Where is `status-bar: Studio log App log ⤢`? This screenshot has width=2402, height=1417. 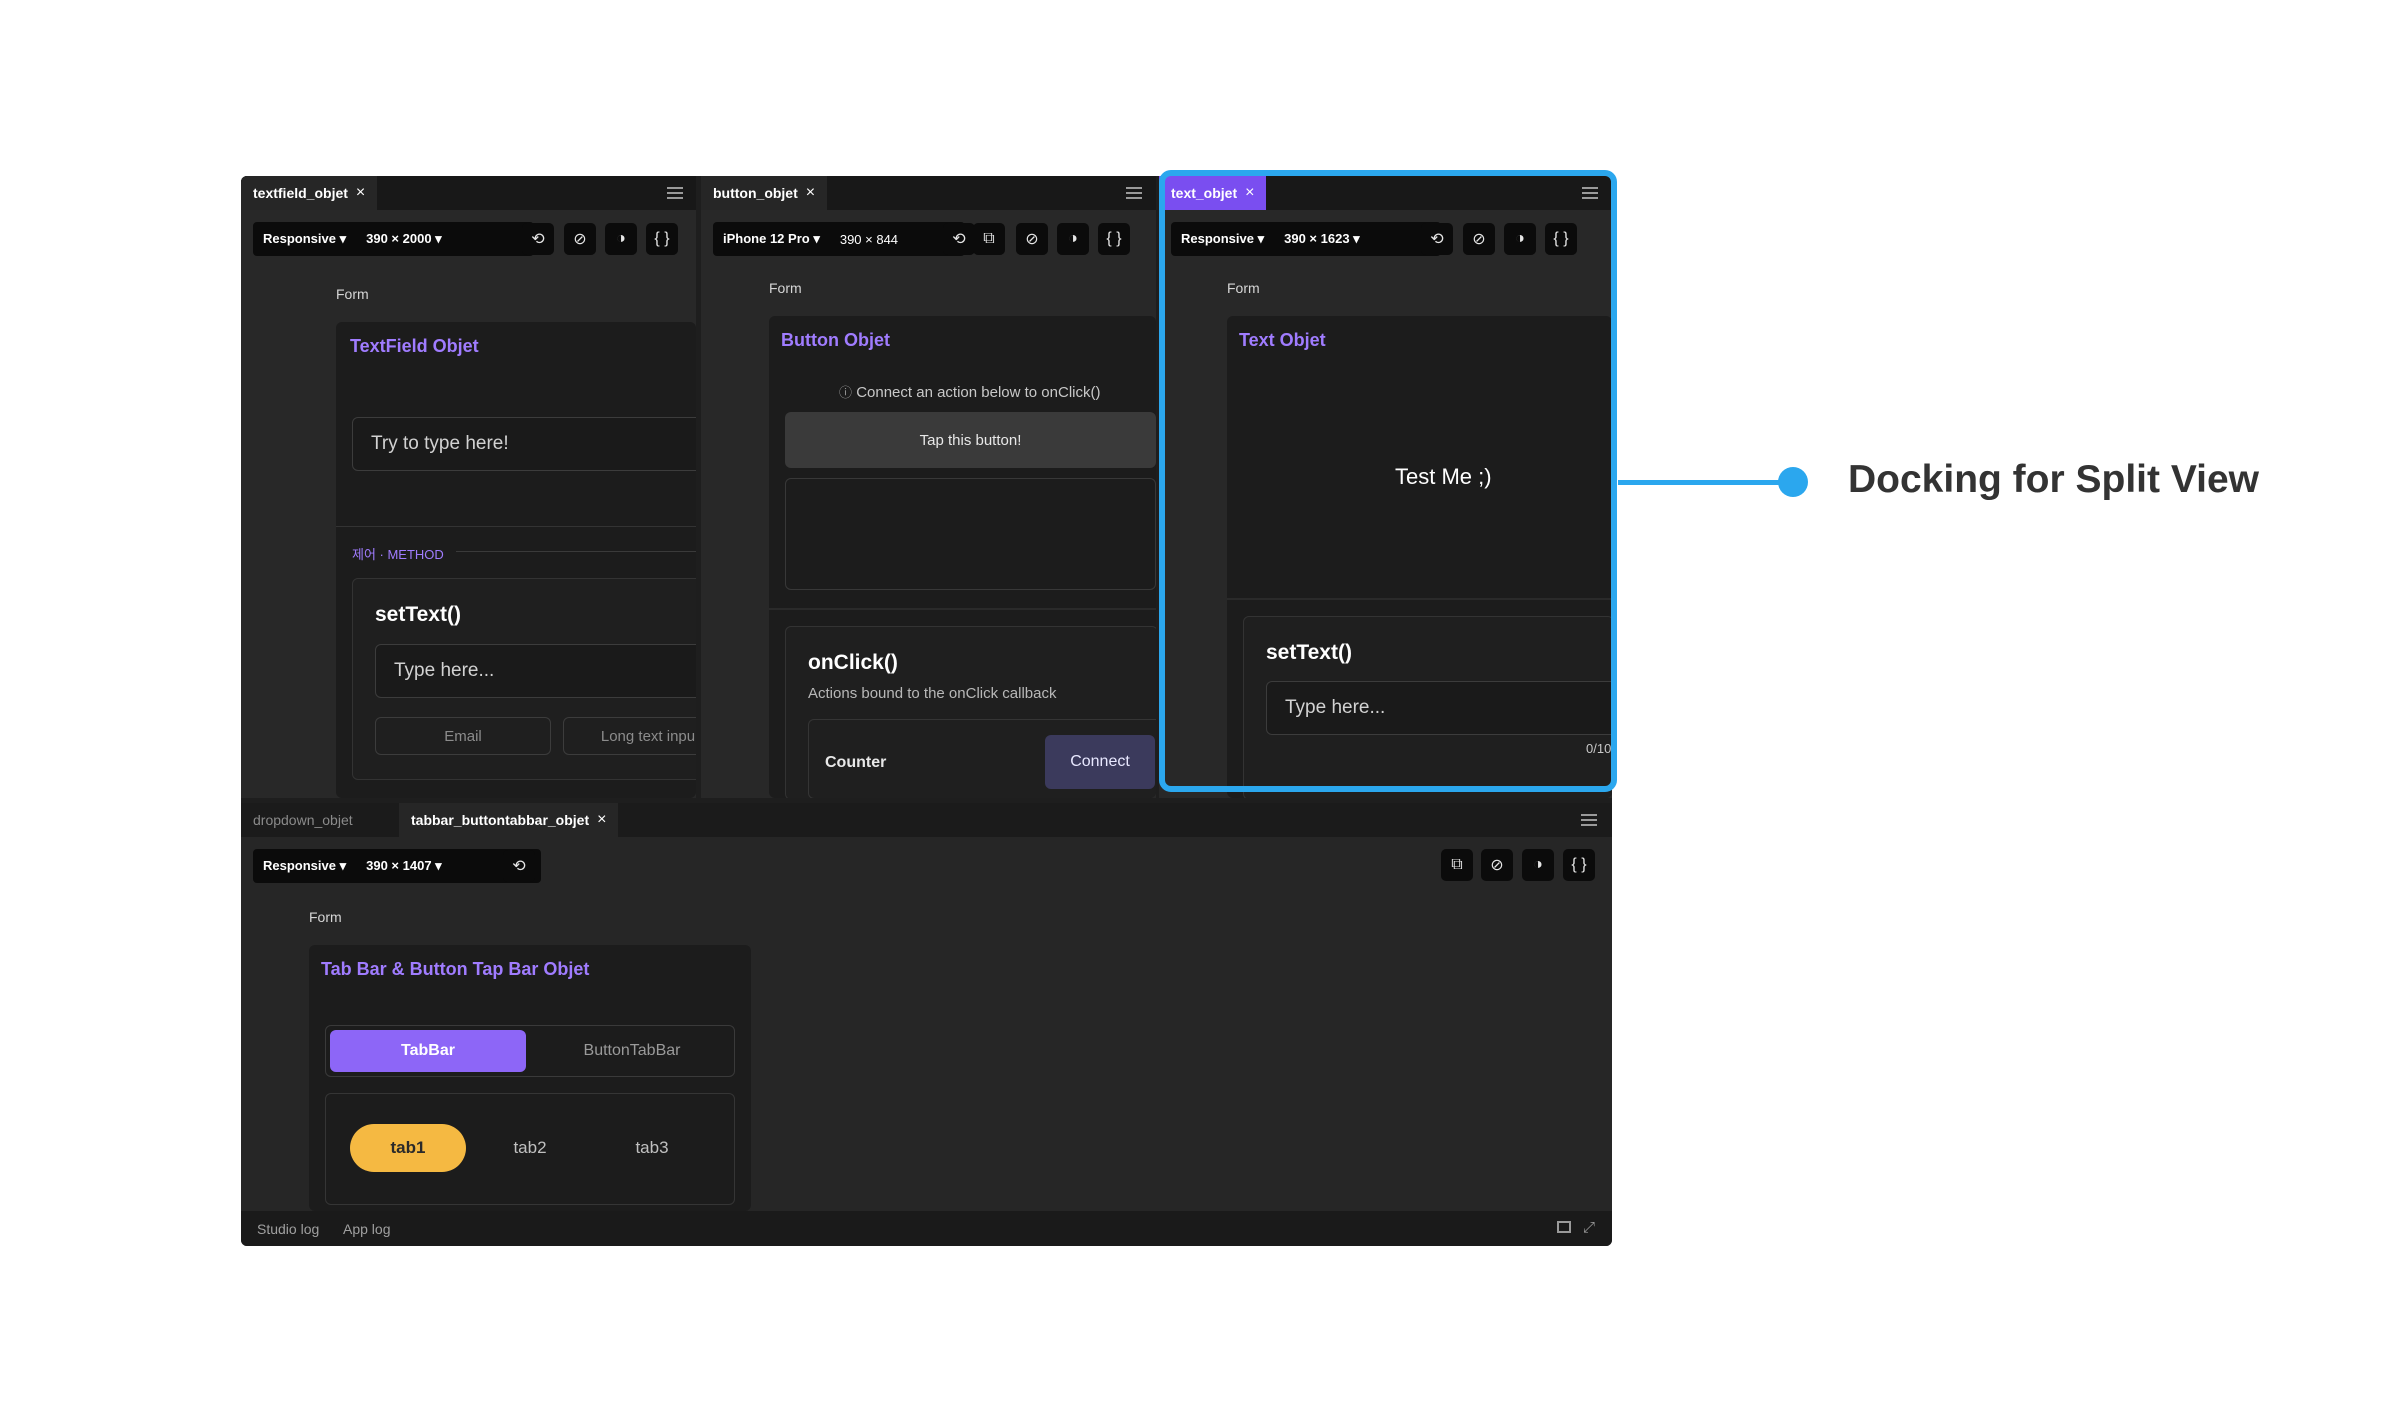
status-bar: Studio log App log ⤢ is located at coordinates (926, 1228).